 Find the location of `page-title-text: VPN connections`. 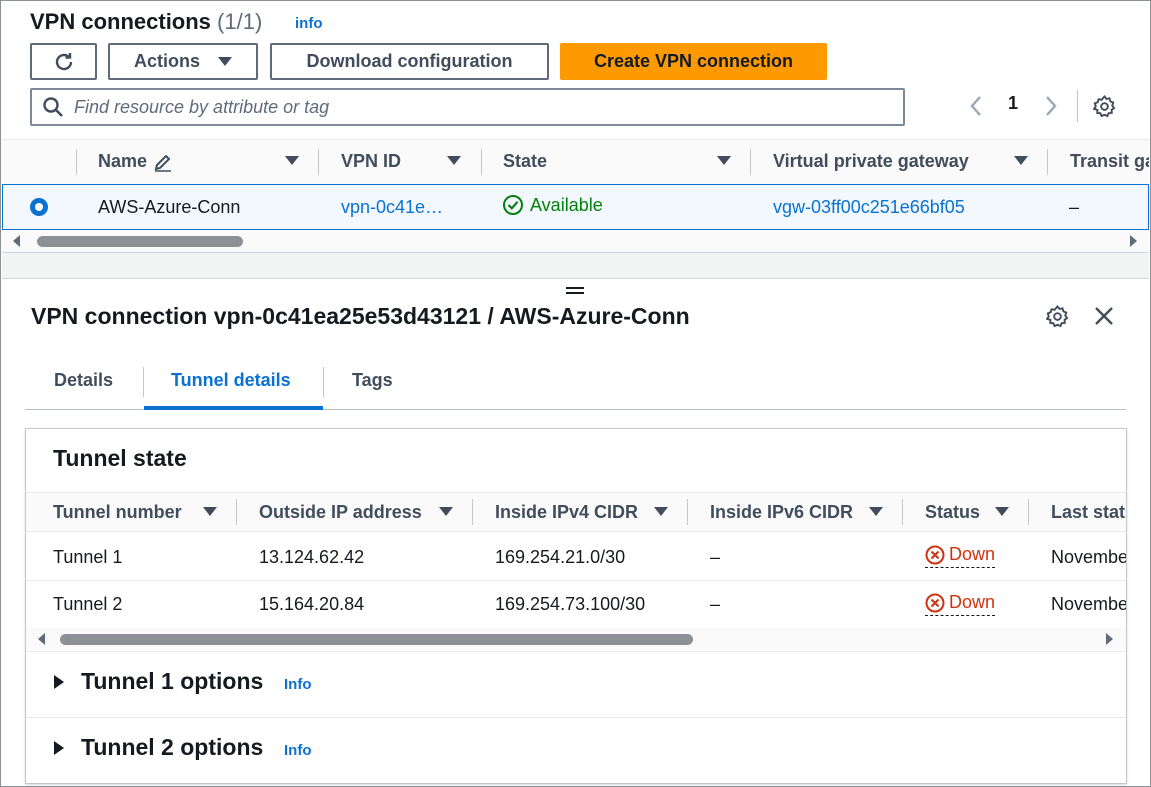

page-title-text: VPN connections is located at coordinates (120, 21).